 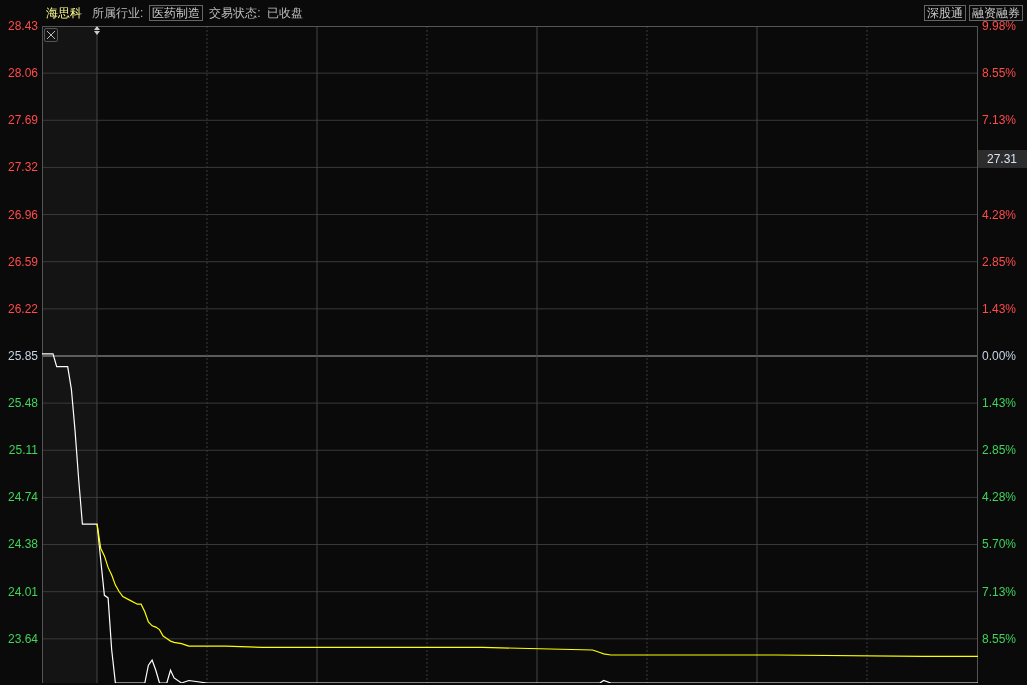 I want to click on price-tick: 28.43, so click(x=23, y=26).